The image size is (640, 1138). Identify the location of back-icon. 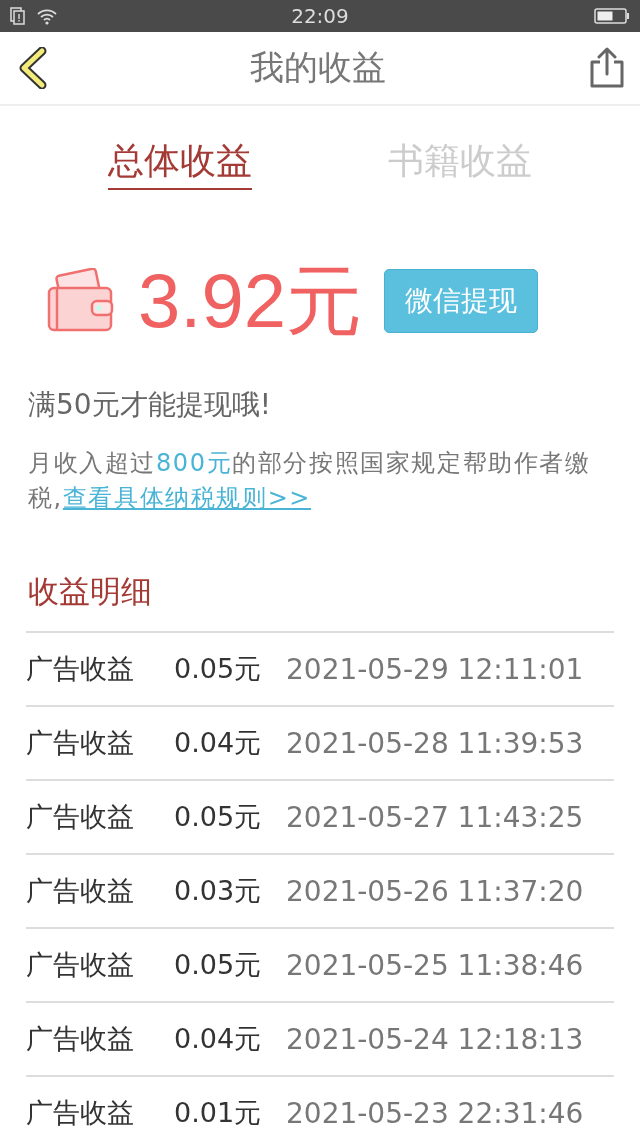
(33, 68).